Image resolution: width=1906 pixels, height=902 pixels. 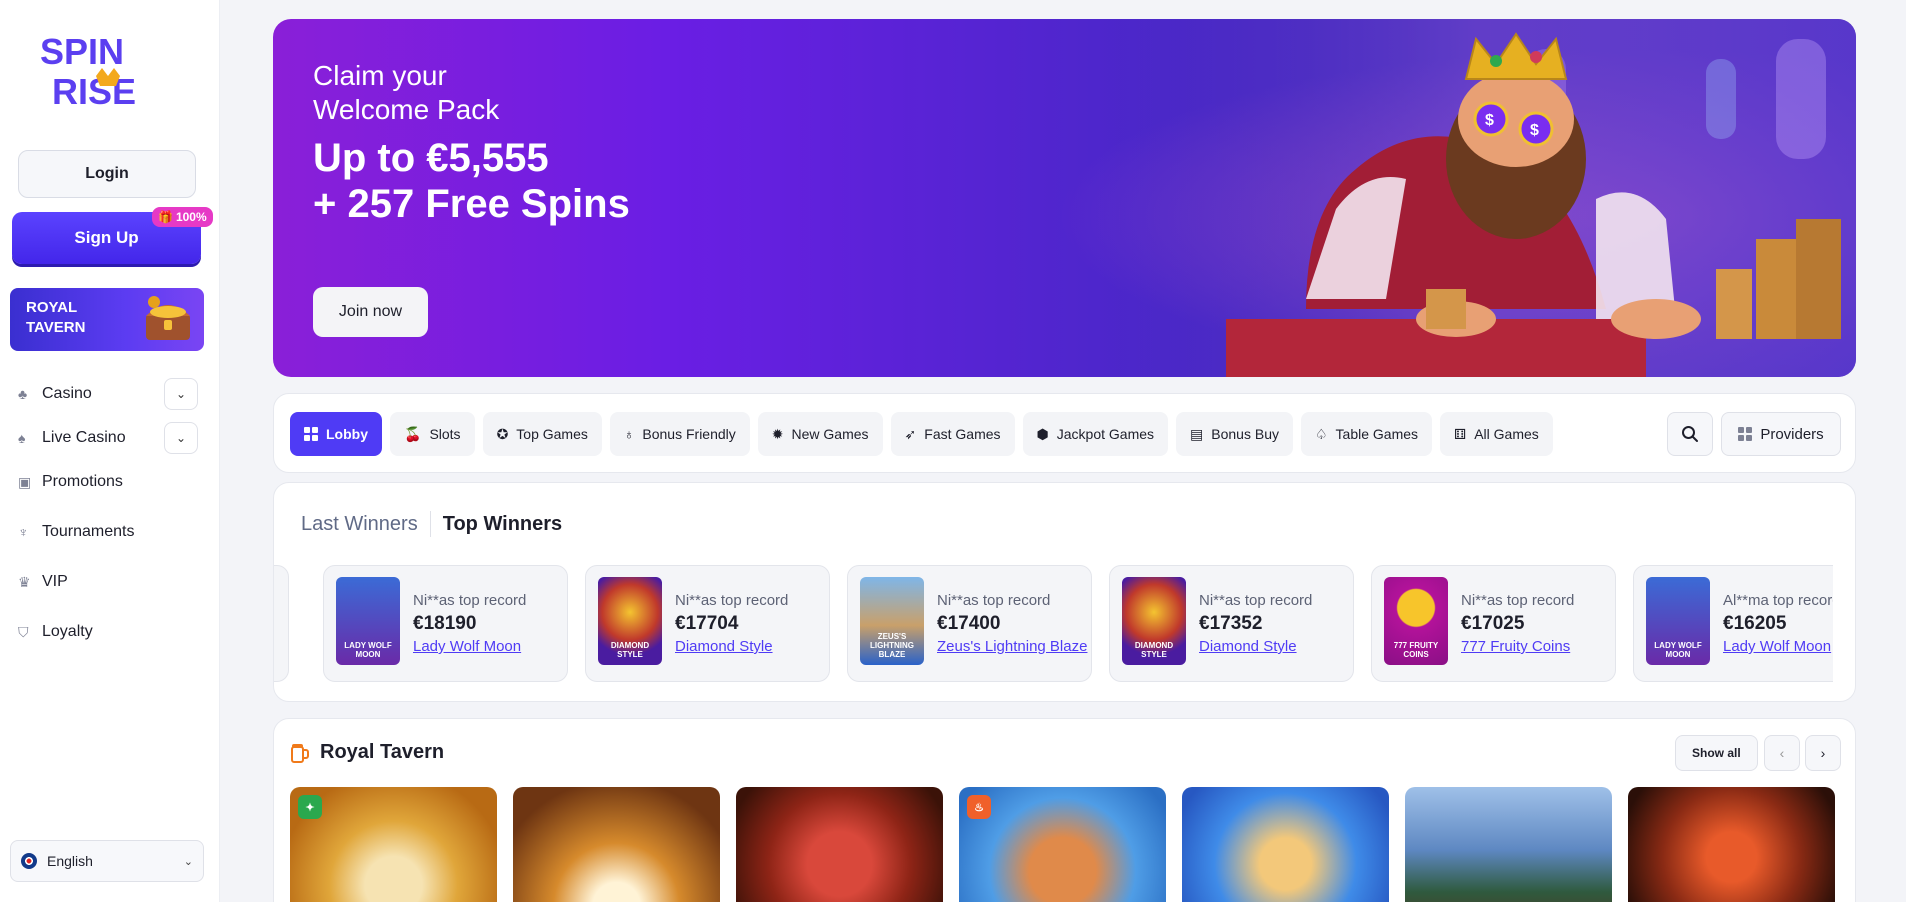 What do you see at coordinates (1245, 434) in the screenshot?
I see `tab-label: Bonus Buy` at bounding box center [1245, 434].